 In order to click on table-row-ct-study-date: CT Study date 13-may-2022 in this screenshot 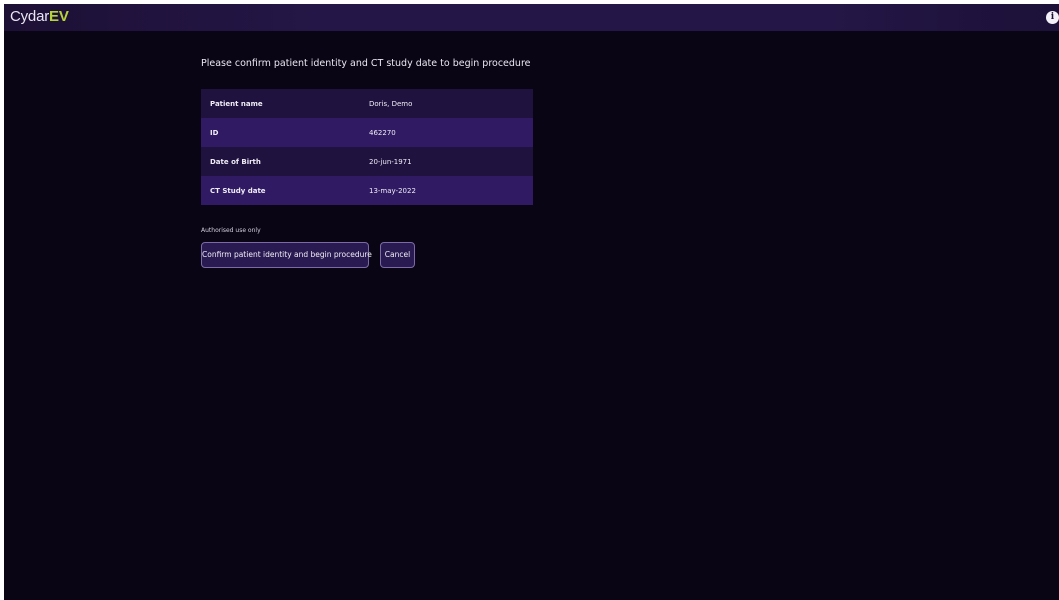, I will do `click(367, 190)`.